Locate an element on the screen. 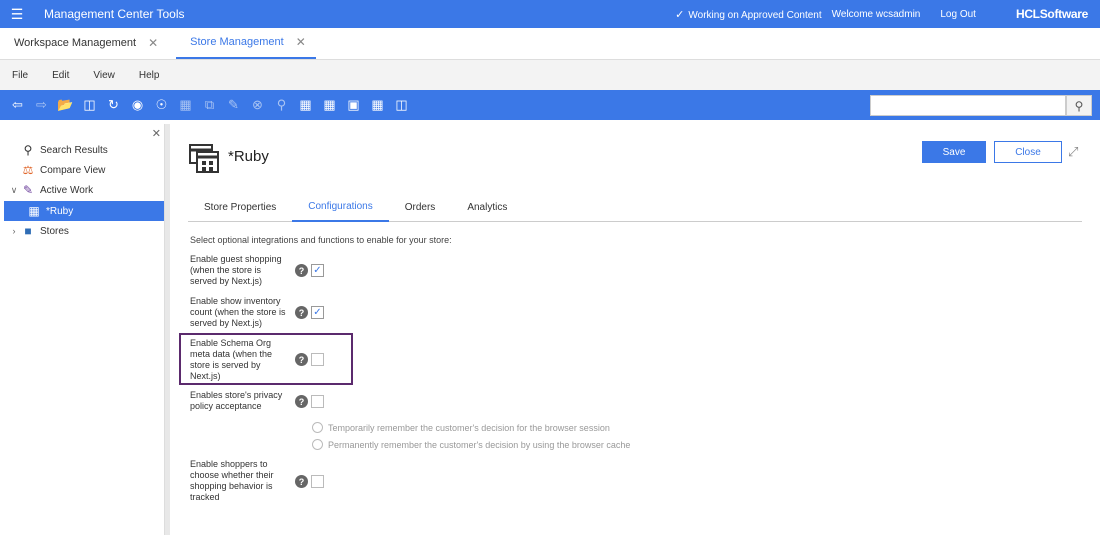  show-inventory-checkbox: ✓ is located at coordinates (317, 312).